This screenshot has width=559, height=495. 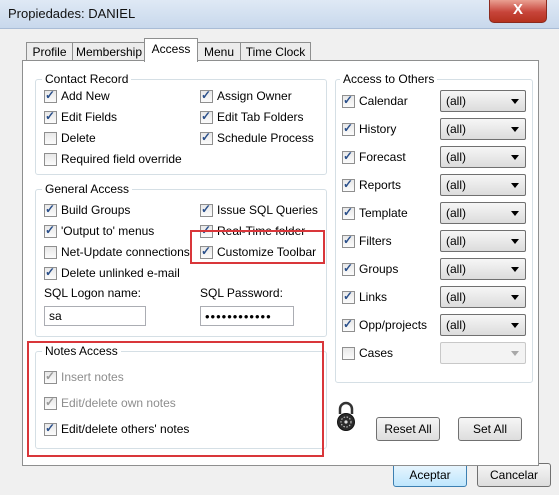 I want to click on checkbox-label: Schedule Process, so click(x=265, y=138).